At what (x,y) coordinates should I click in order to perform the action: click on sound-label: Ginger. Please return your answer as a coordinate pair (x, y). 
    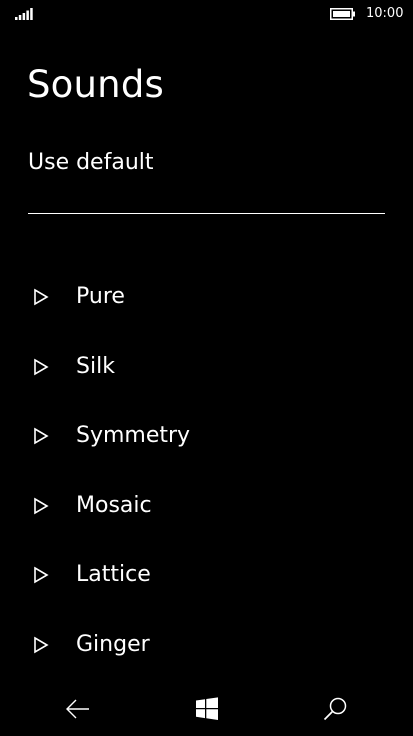
    Looking at the image, I should click on (113, 644).